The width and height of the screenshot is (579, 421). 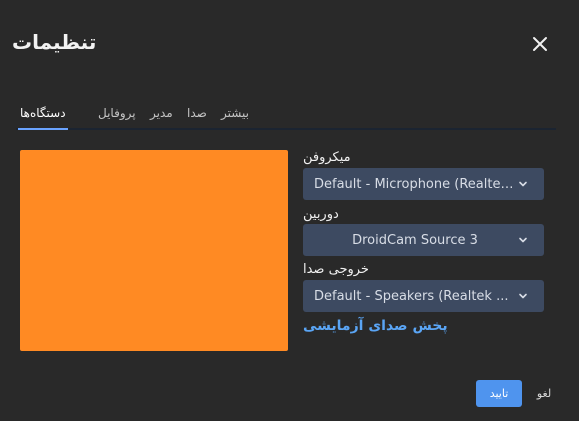 I want to click on speaker-label: خروجی صدا, so click(x=336, y=269).